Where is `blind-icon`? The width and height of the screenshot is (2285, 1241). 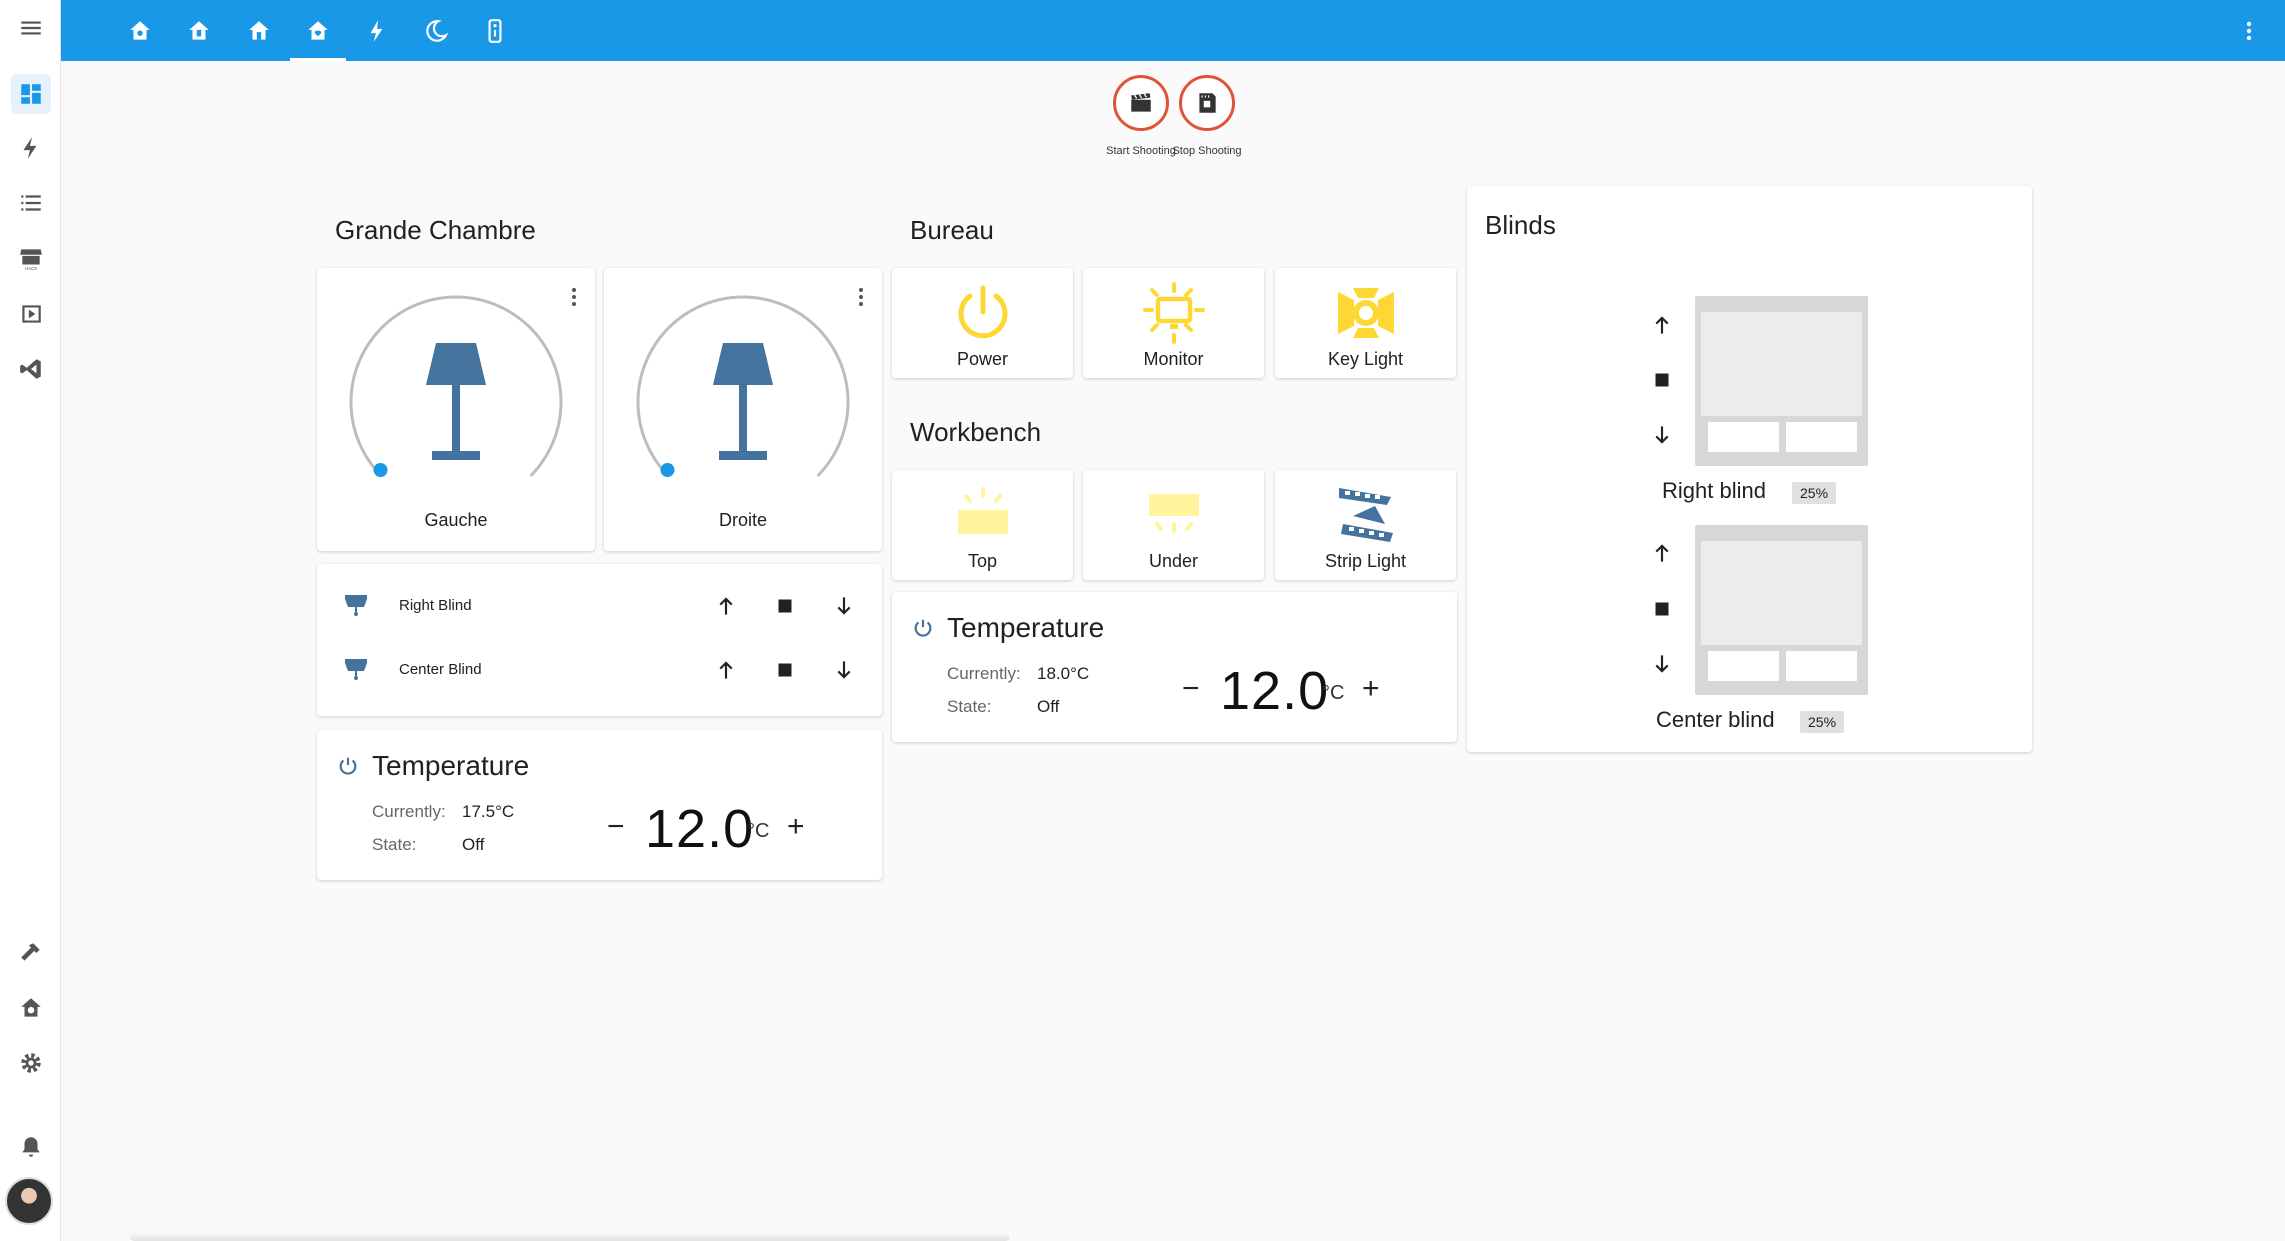
blind-icon is located at coordinates (356, 605).